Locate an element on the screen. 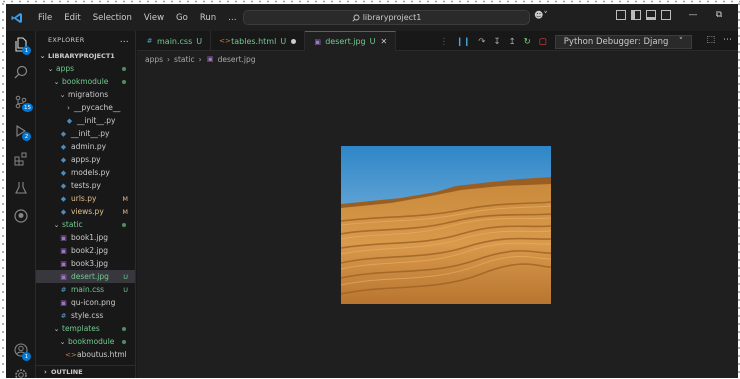 This screenshot has width=740, height=379. tab-main-css: # main.css U is located at coordinates (174, 41).